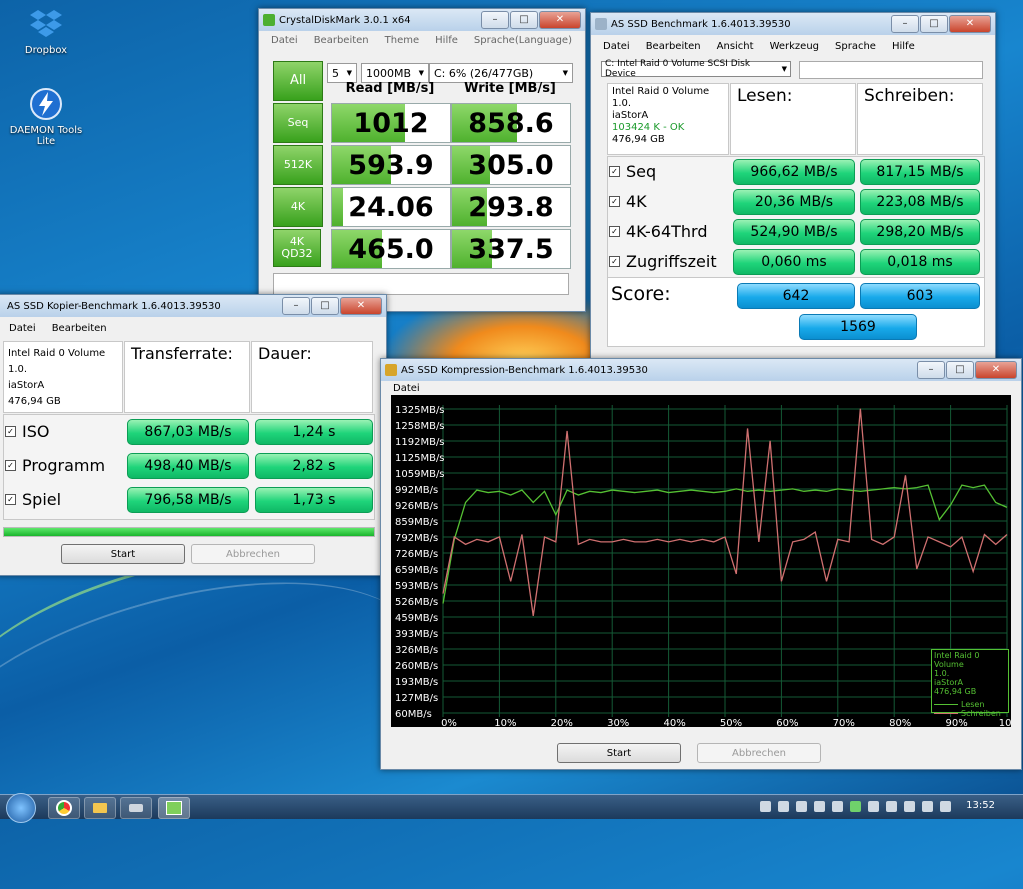 Image resolution: width=1023 pixels, height=889 pixels. I want to click on 4k-64thrd-label: 4K-64Thrd, so click(667, 231).